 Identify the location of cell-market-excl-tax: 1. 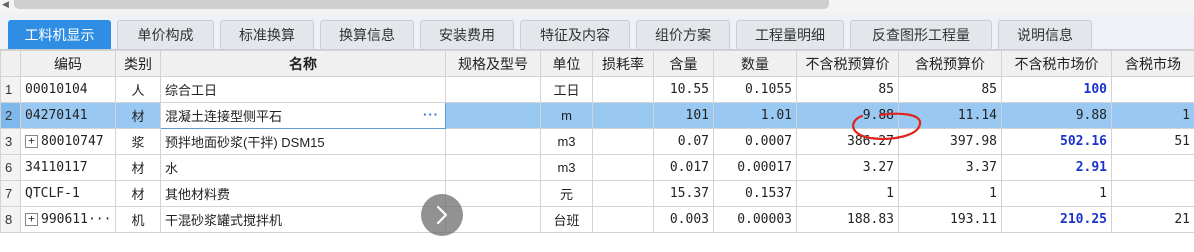
(1056, 193).